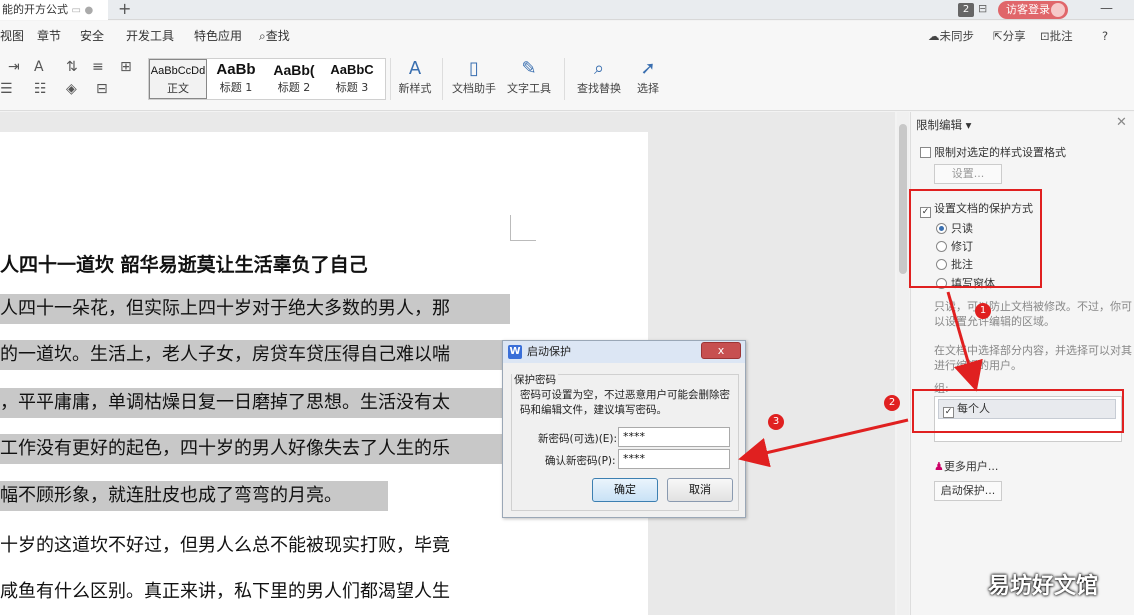 The image size is (1134, 615). What do you see at coordinates (1043, 586) in the screenshot?
I see `watermark: 易坊好文馆` at bounding box center [1043, 586].